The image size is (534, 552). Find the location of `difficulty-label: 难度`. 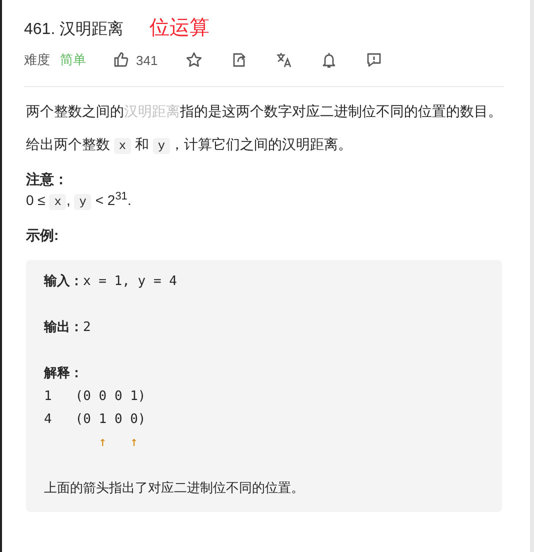

difficulty-label: 难度 is located at coordinates (37, 60).